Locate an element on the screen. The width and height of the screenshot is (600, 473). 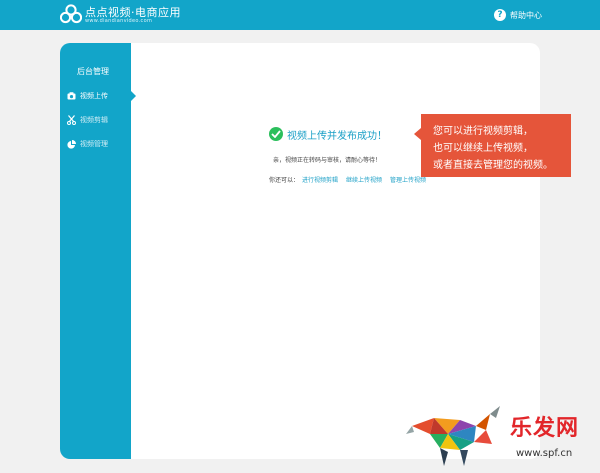
check-circle-icon is located at coordinates (276, 134).